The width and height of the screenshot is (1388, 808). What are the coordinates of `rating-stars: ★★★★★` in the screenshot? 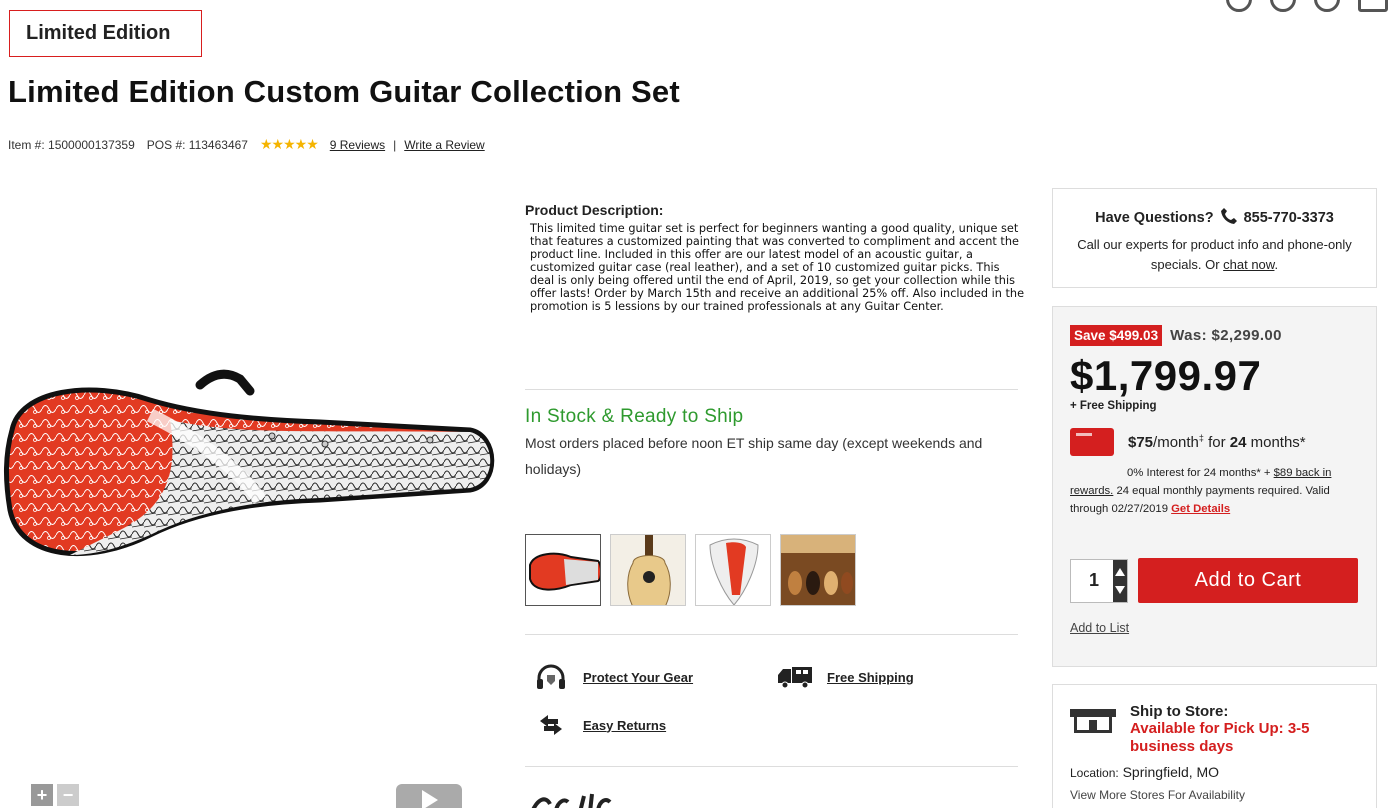 It's located at (289, 144).